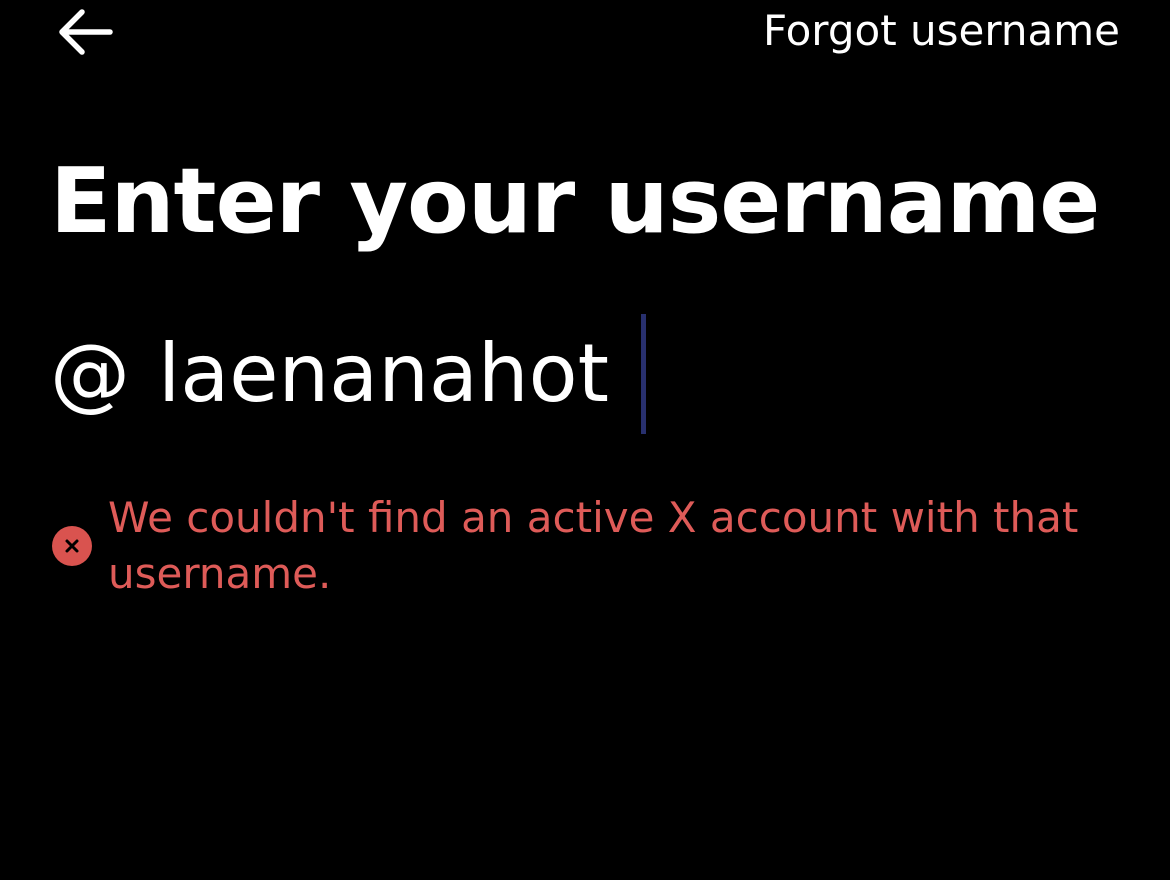  I want to click on username-field: @, so click(348, 374).